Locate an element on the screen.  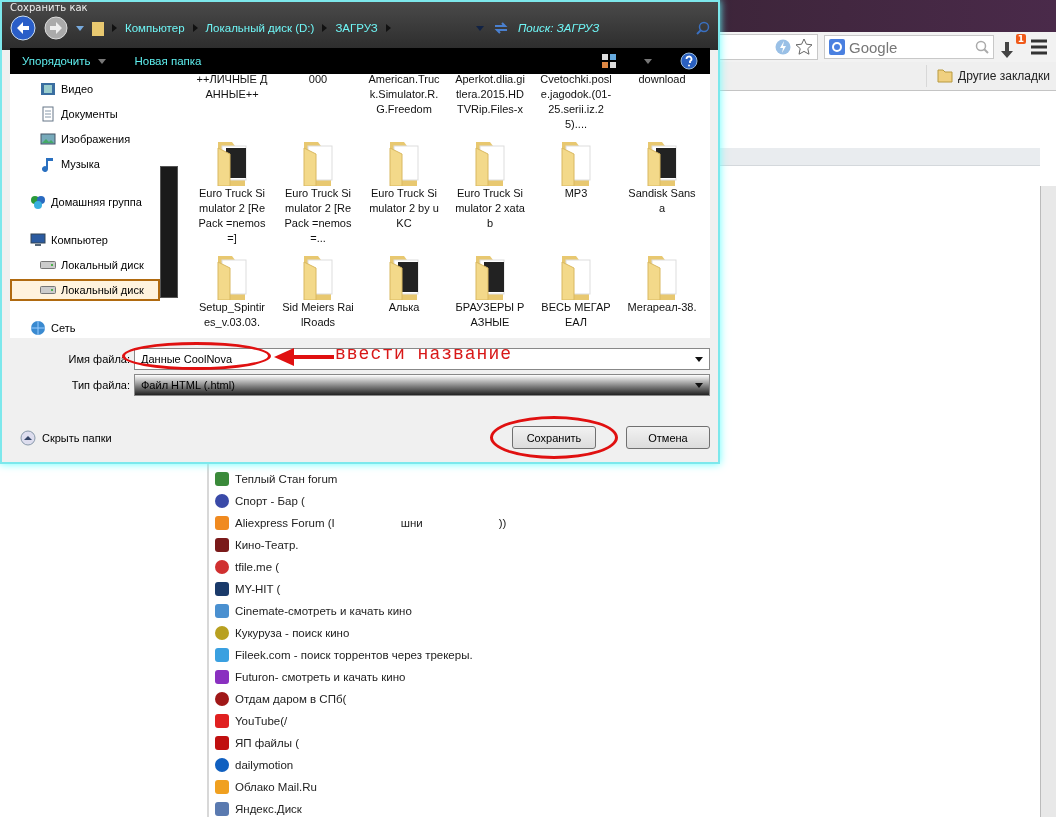
document-icon is located at coordinates (48, 114).